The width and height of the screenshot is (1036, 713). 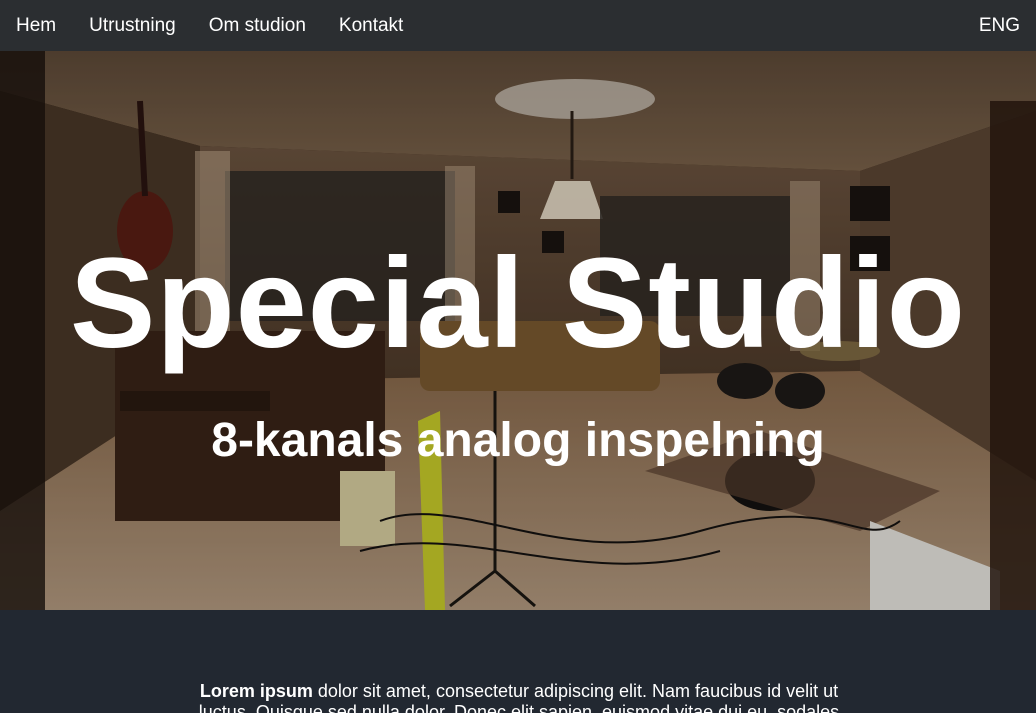 I want to click on nav-item-om-studion: Om studion, so click(x=257, y=25).